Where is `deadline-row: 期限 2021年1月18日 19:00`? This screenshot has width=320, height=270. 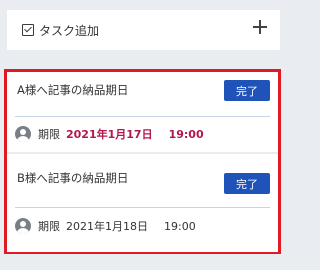 deadline-row: 期限 2021年1月18日 19:00 is located at coordinates (105, 226).